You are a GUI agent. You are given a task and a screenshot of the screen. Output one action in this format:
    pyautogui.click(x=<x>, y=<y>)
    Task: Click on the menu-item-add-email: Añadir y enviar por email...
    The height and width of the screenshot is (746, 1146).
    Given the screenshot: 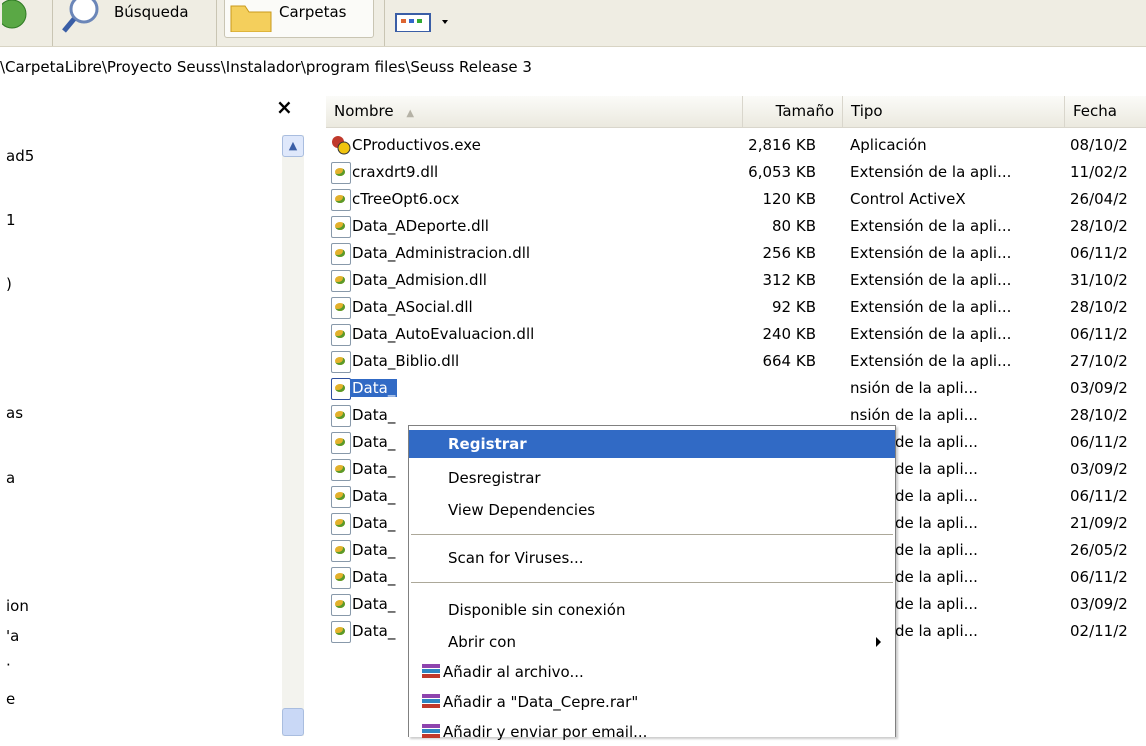 What is the action you would take?
    pyautogui.click(x=652, y=732)
    